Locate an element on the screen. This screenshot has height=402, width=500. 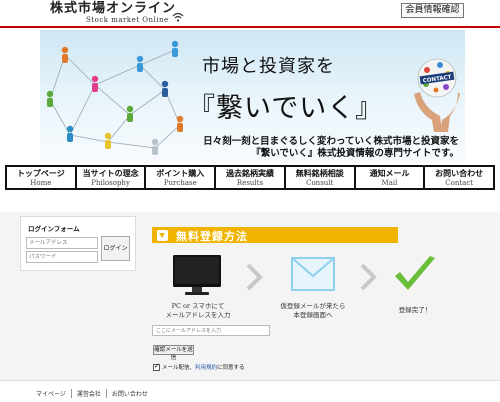
registration-email-input is located at coordinates (211, 330).